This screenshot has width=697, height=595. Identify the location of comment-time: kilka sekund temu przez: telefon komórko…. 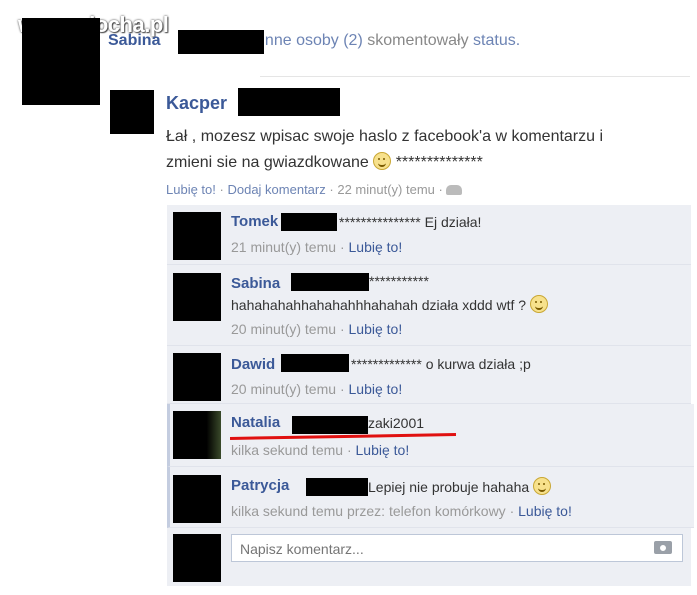
(368, 511).